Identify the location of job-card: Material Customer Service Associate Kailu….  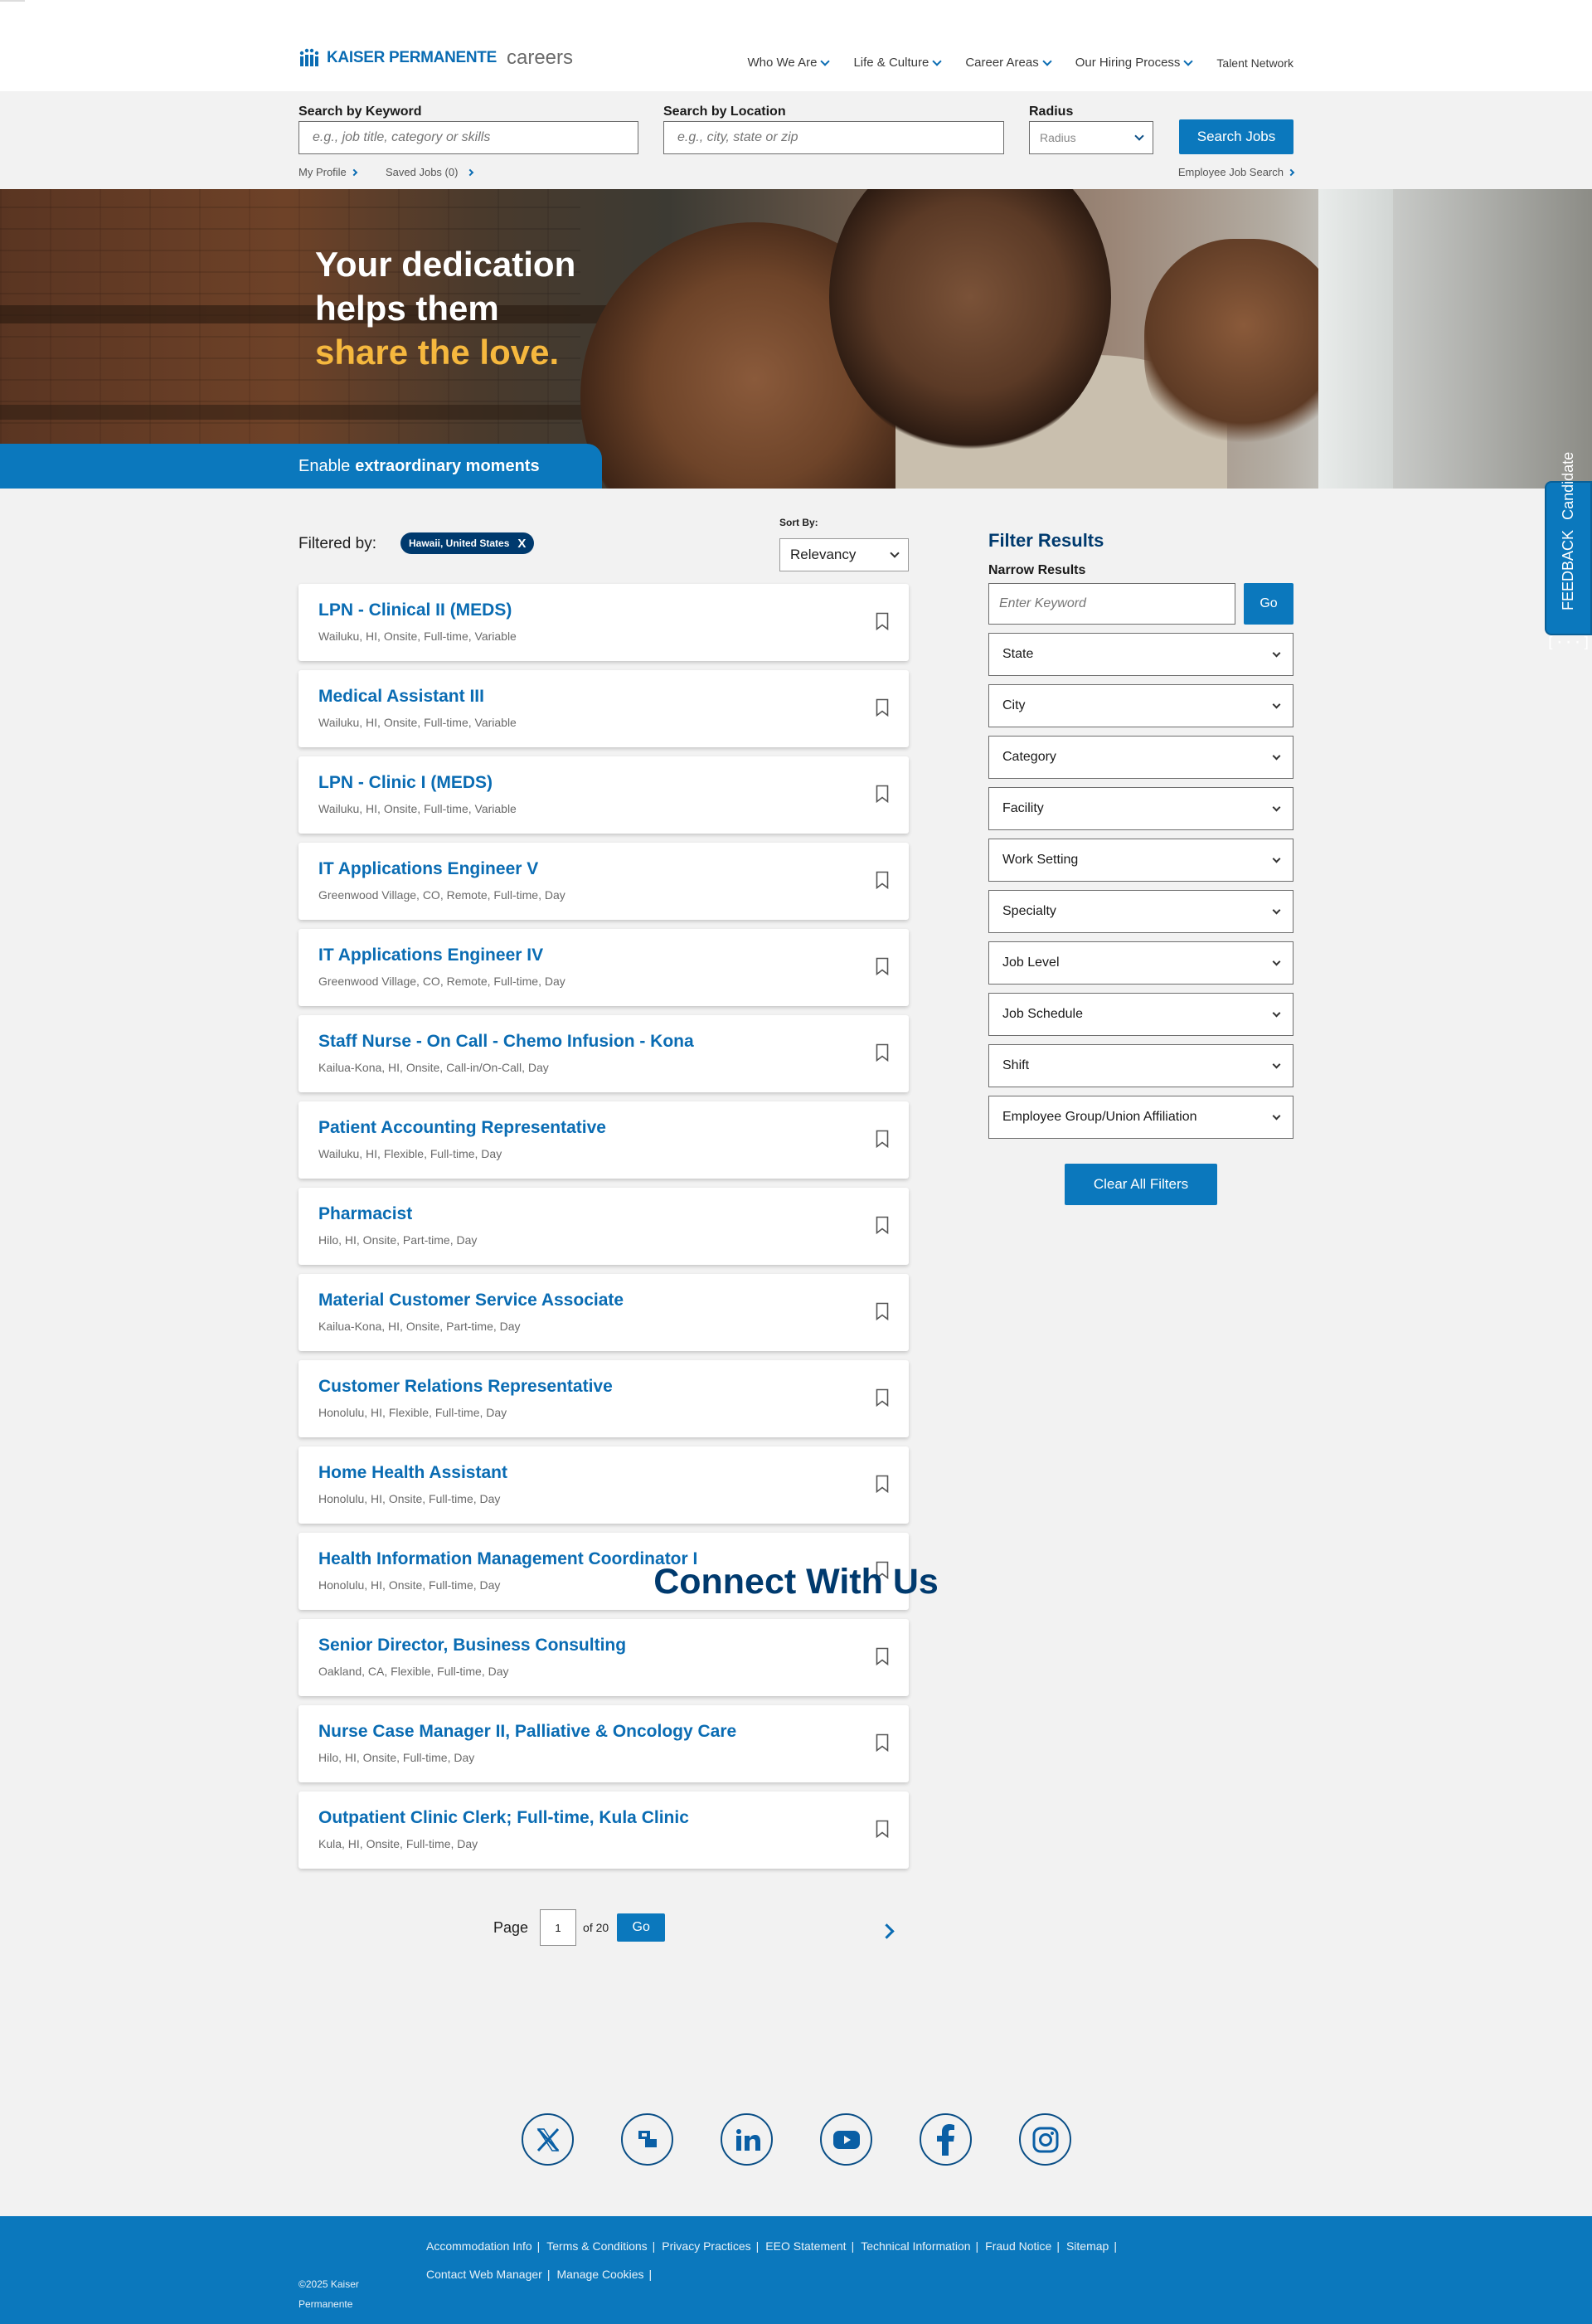
(603, 1312).